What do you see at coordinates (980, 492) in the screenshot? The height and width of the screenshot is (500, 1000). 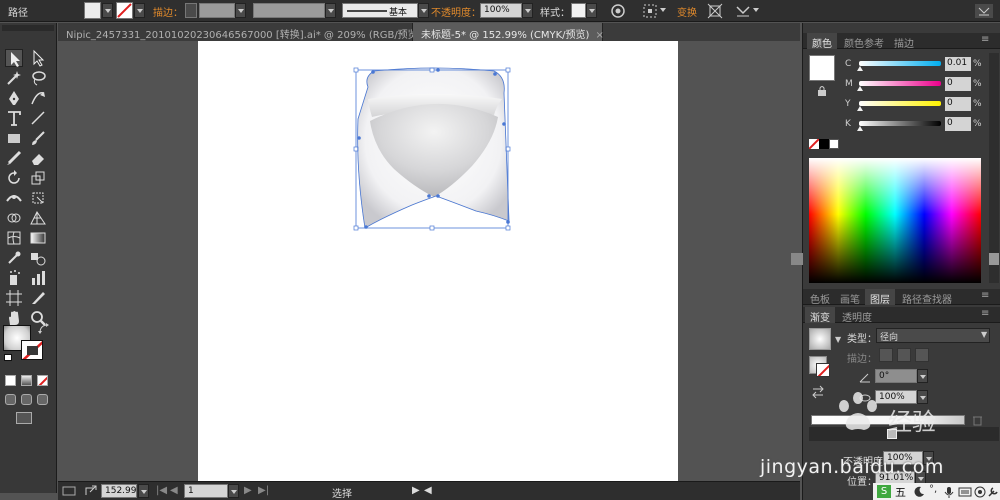 I see `skin-icon` at bounding box center [980, 492].